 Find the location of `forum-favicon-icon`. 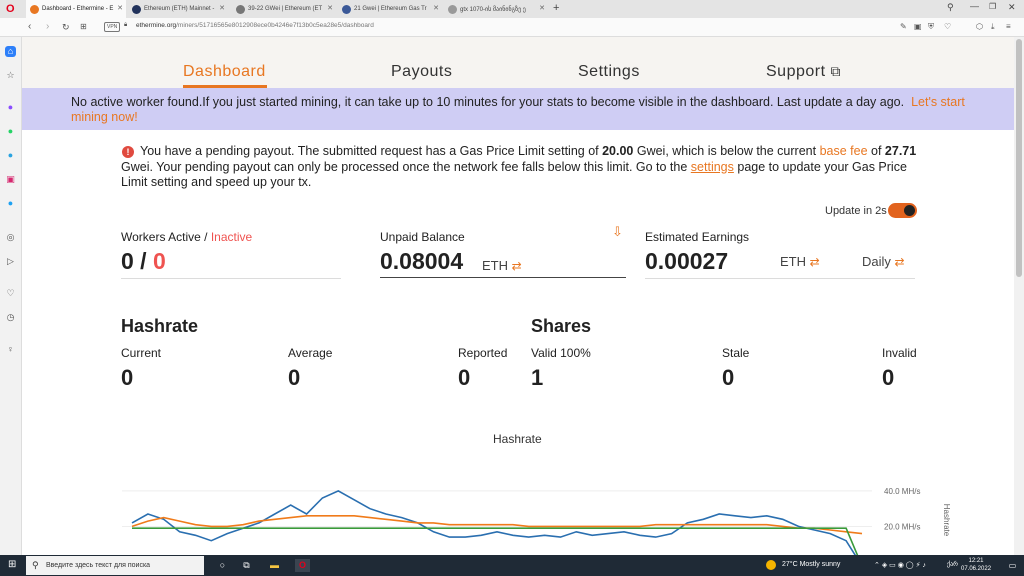

forum-favicon-icon is located at coordinates (452, 9).